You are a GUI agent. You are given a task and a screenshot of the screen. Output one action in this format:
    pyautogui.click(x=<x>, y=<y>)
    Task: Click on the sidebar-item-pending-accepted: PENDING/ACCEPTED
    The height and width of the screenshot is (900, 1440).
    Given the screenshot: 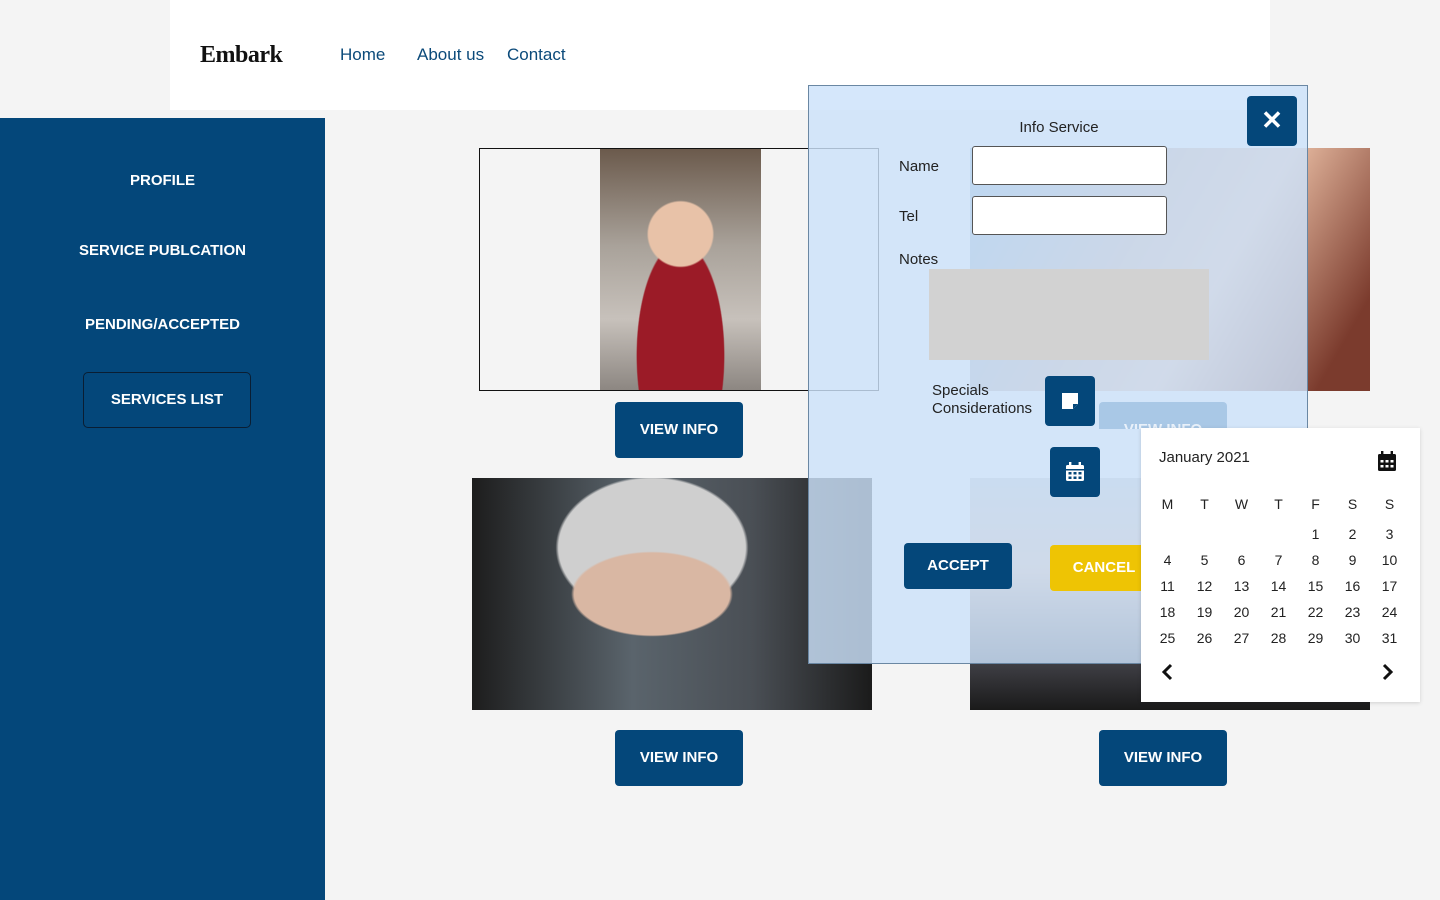 What is the action you would take?
    pyautogui.click(x=162, y=324)
    